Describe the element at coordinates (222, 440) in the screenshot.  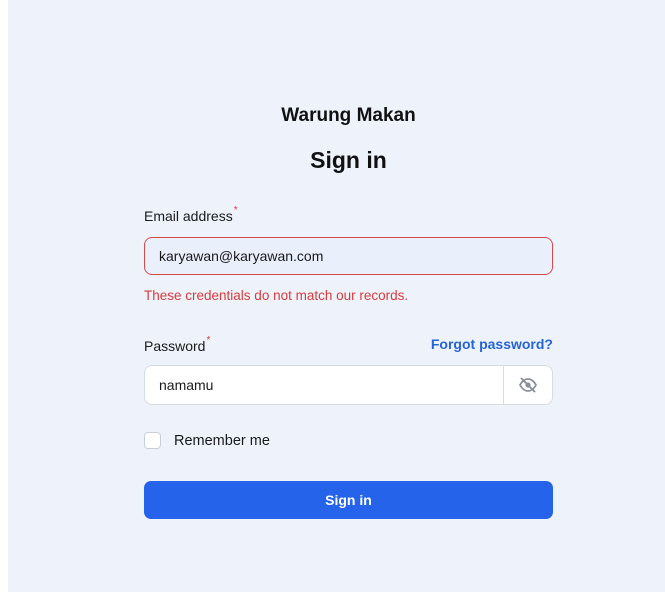
I see `remember-me-label: Remember me` at that location.